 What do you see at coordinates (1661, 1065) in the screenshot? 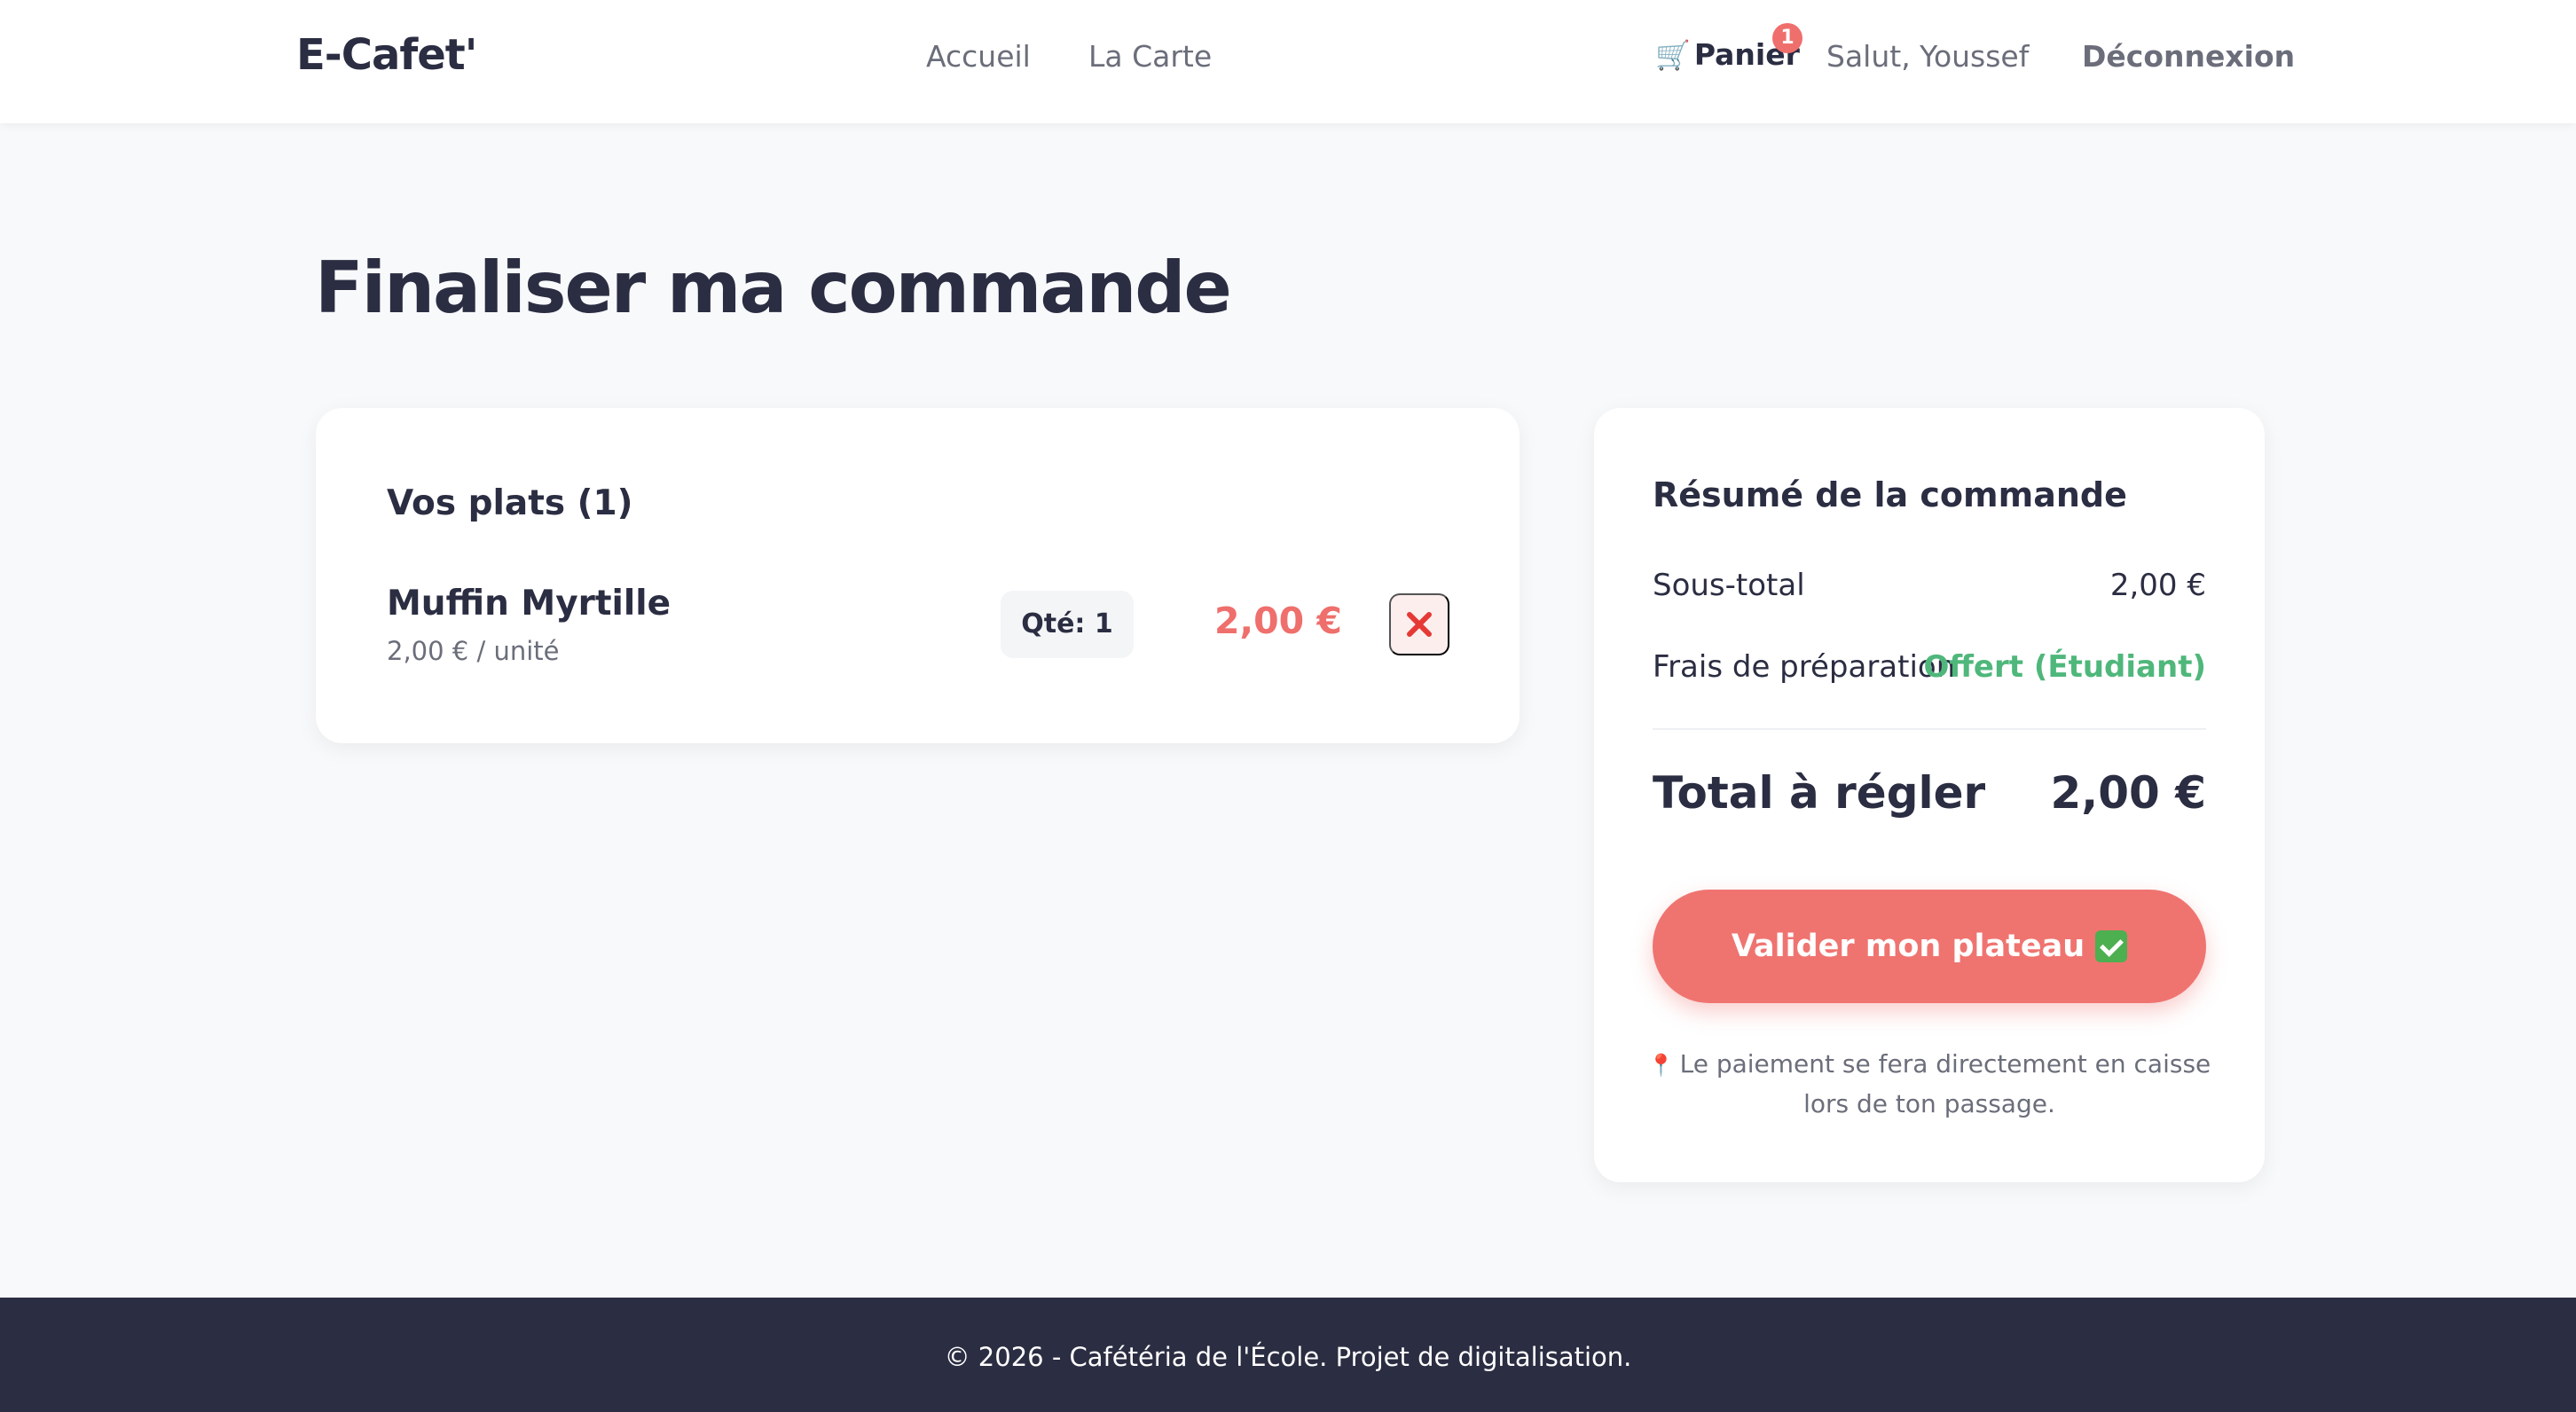
I see `pin-icon: 📍` at bounding box center [1661, 1065].